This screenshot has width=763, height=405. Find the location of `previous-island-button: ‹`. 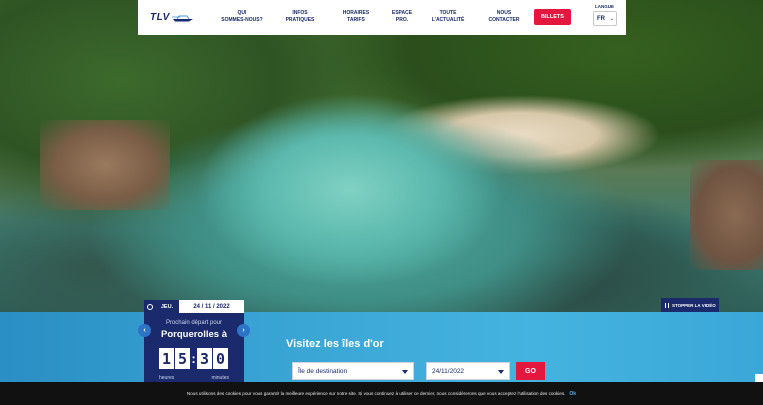

previous-island-button: ‹ is located at coordinates (144, 330).